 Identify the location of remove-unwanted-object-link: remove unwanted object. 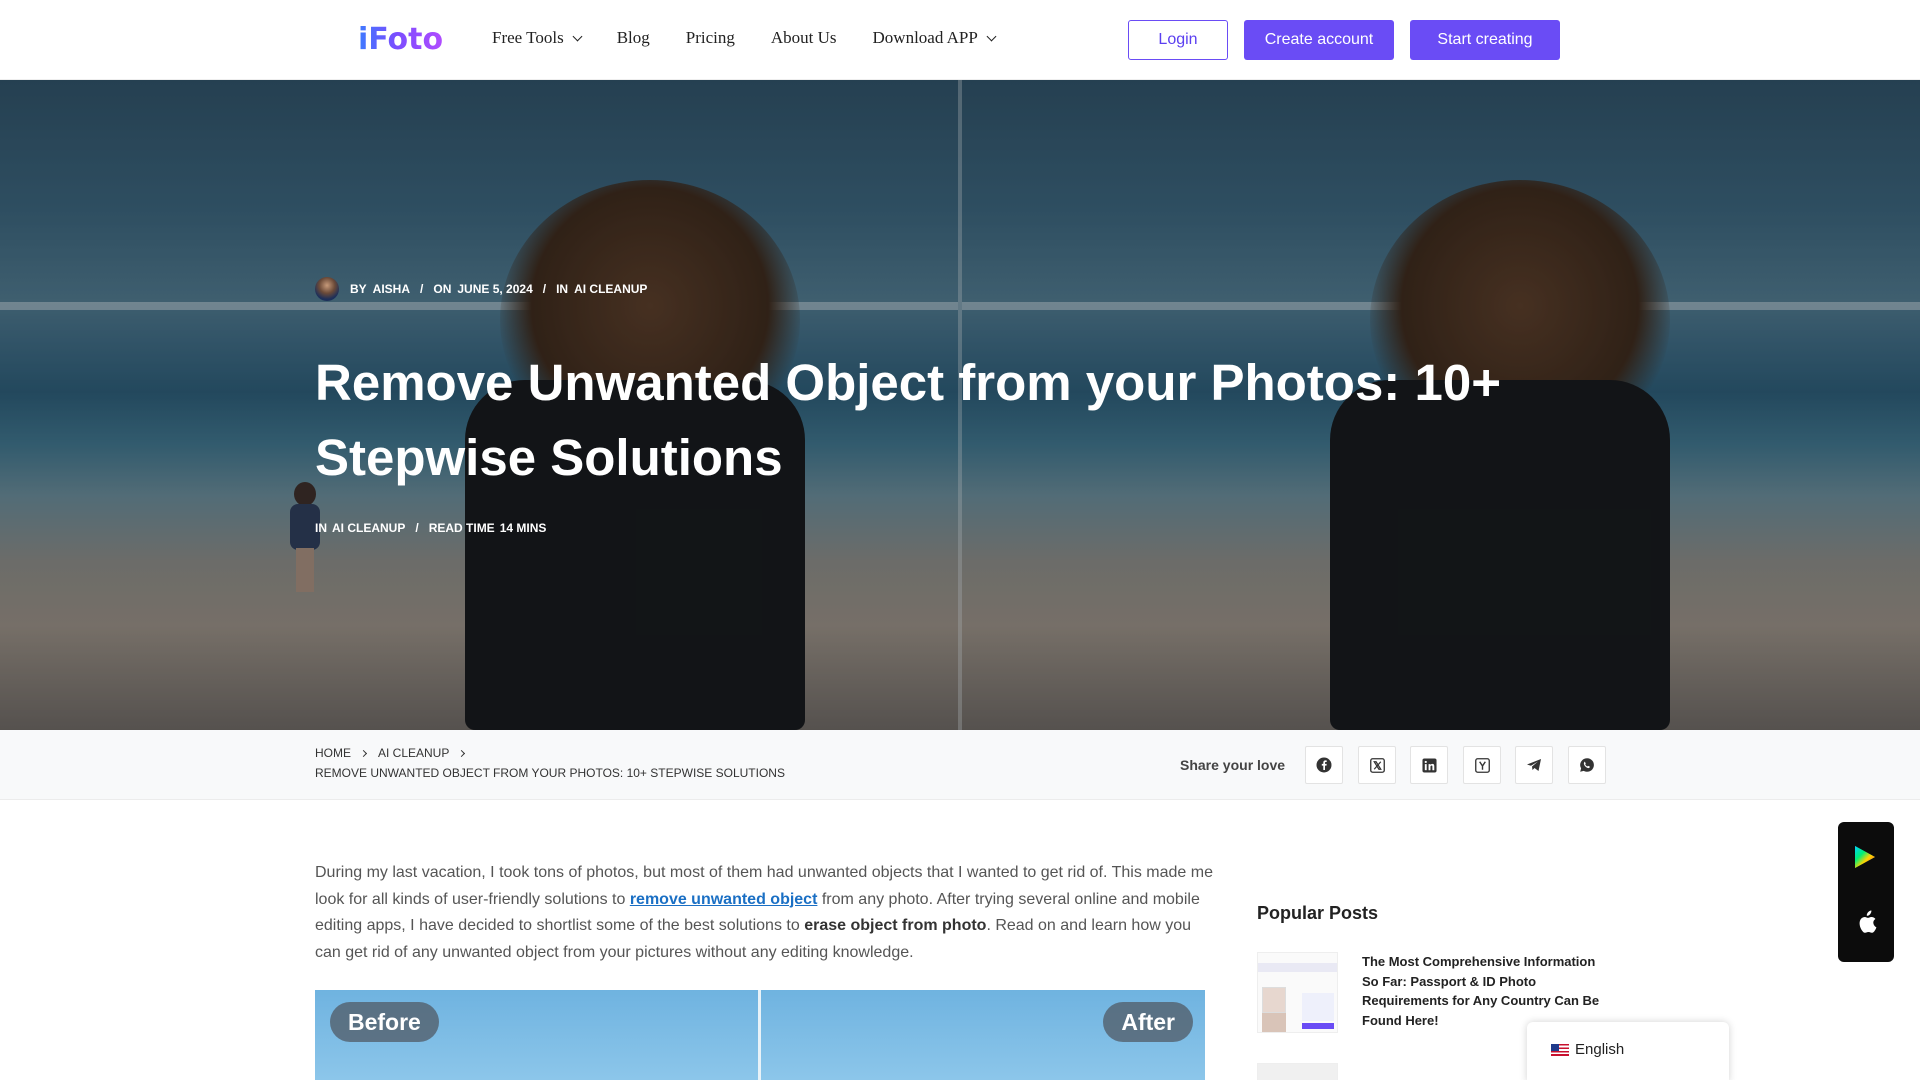
(724, 899).